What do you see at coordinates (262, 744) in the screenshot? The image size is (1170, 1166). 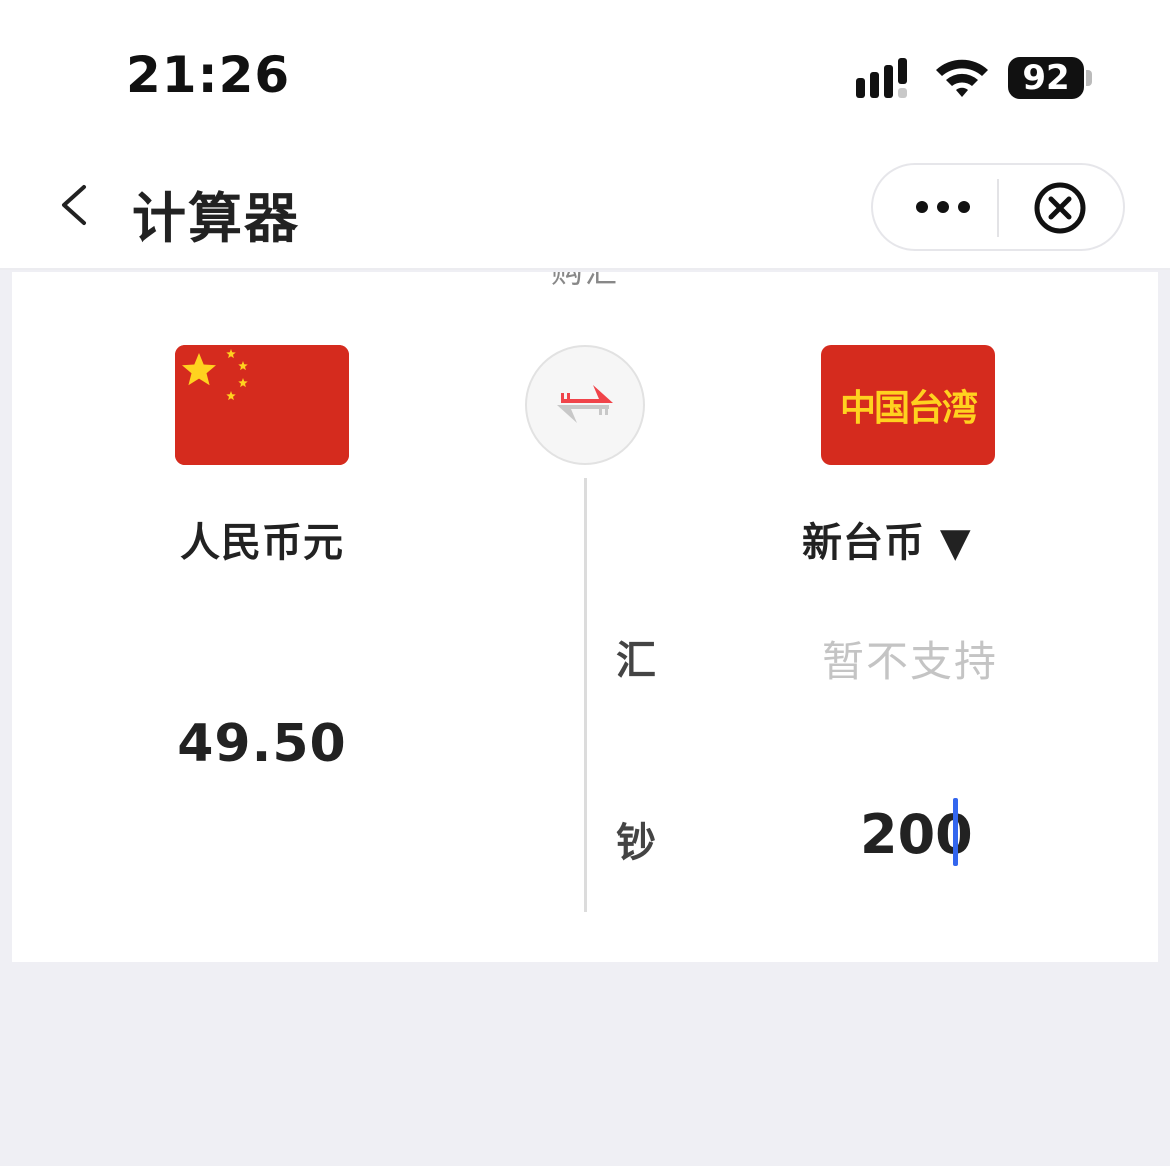 I see `source-amount: 49.50` at bounding box center [262, 744].